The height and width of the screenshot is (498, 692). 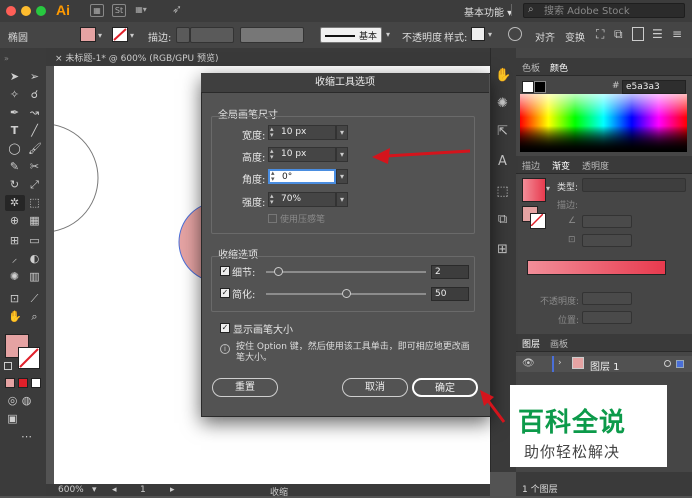 I want to click on next-artboard-icon: ▸, so click(x=172, y=490).